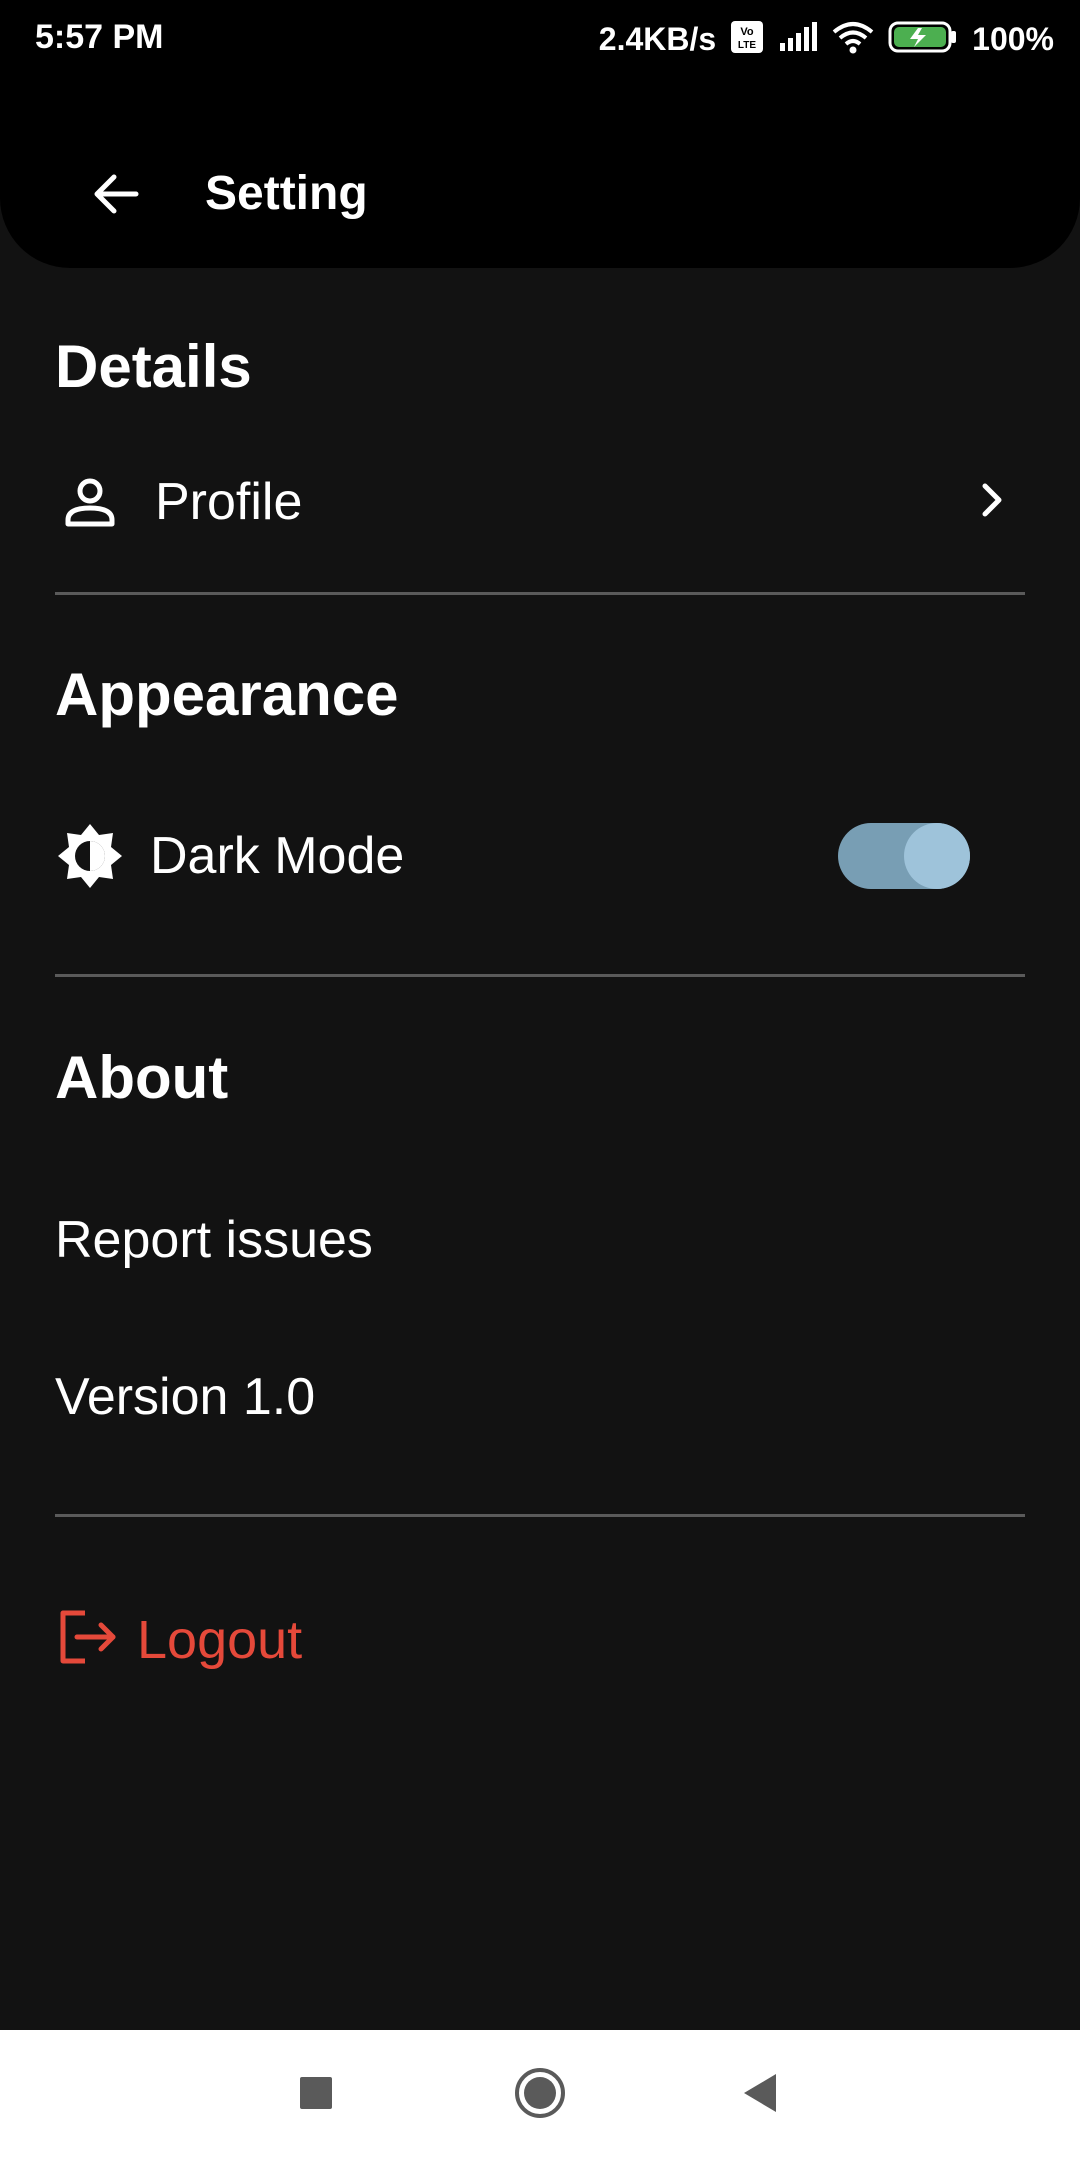  What do you see at coordinates (798, 39) in the screenshot?
I see `signal-icon` at bounding box center [798, 39].